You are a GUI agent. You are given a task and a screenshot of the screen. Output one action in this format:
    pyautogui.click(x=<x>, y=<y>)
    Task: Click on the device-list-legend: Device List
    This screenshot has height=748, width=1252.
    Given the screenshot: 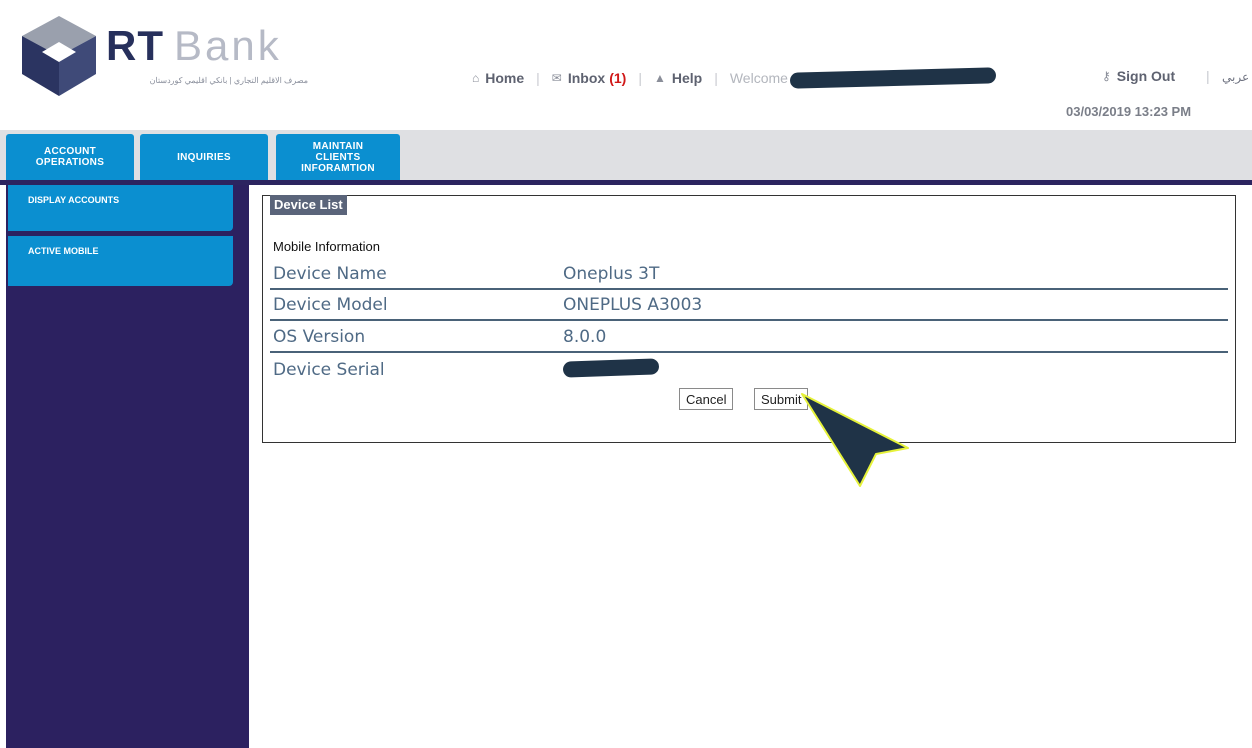 What is the action you would take?
    pyautogui.click(x=308, y=205)
    